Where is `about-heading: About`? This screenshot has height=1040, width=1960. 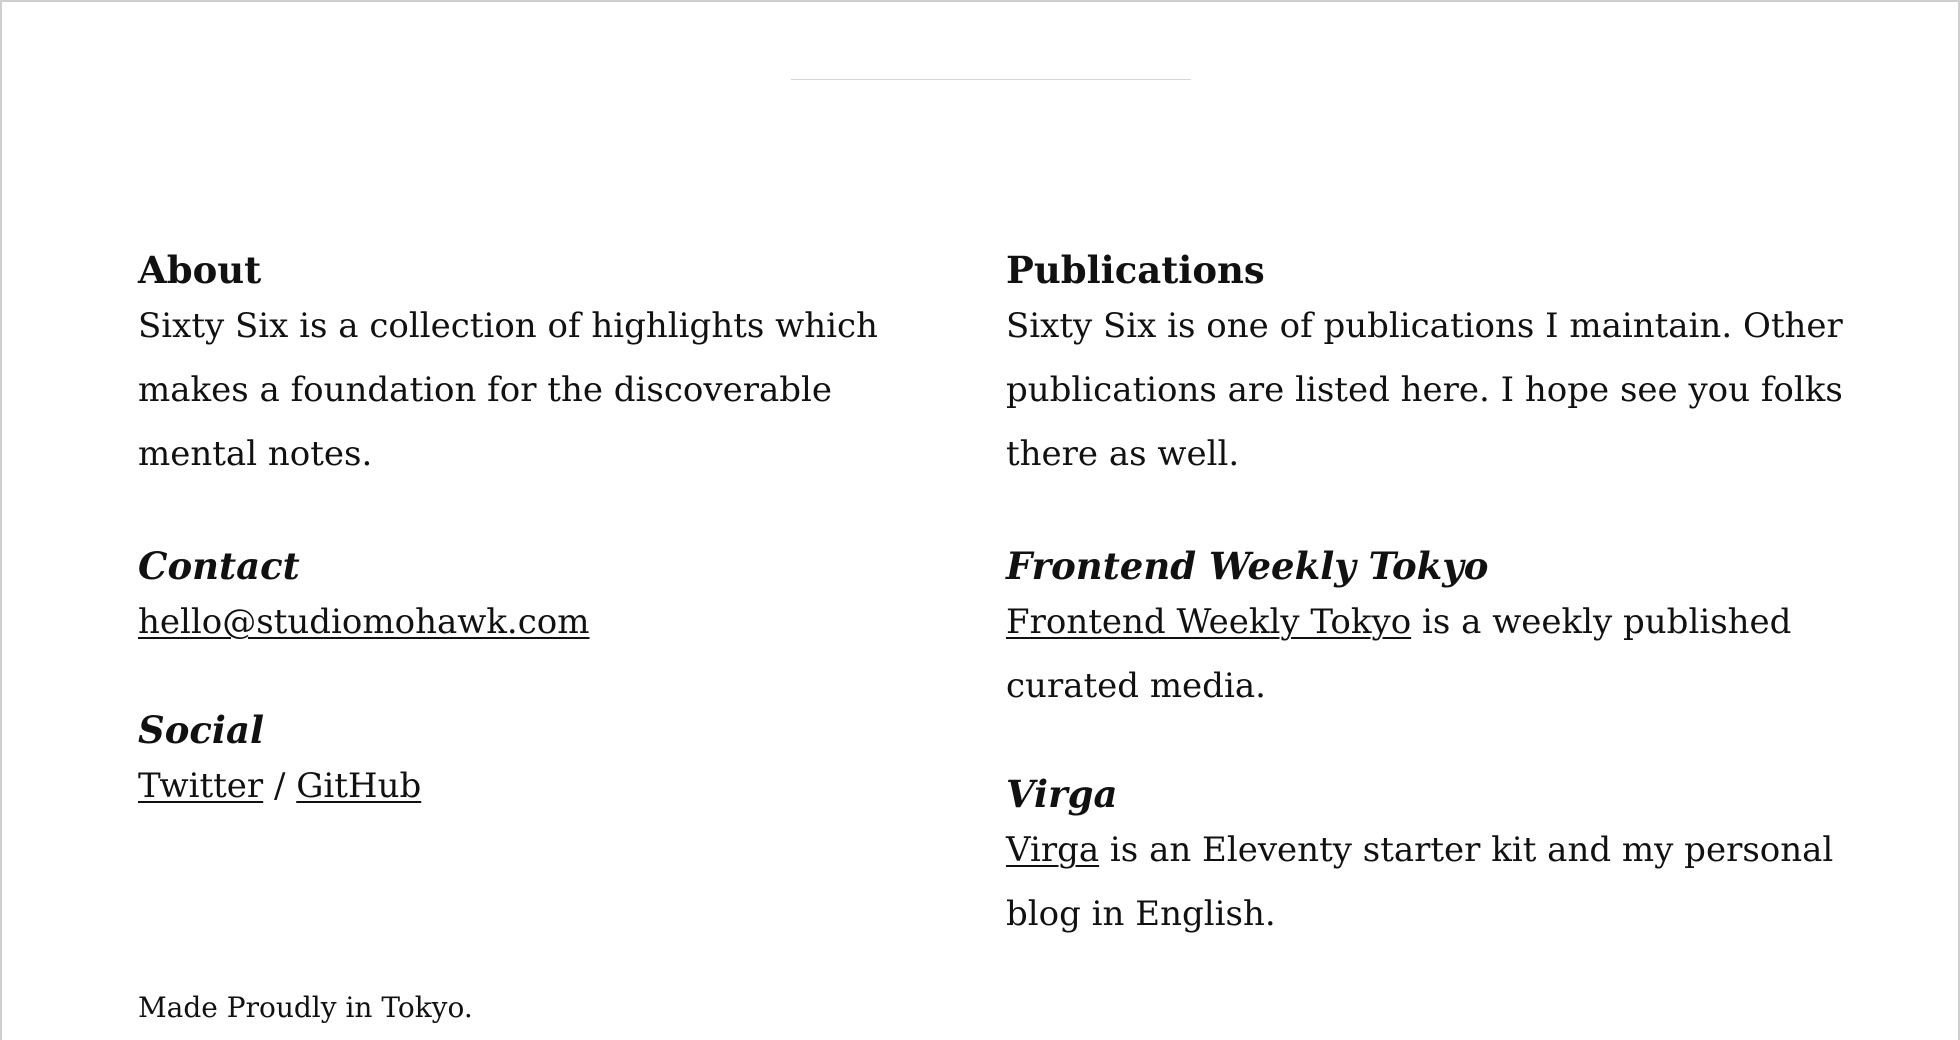
about-heading: About is located at coordinates (200, 270).